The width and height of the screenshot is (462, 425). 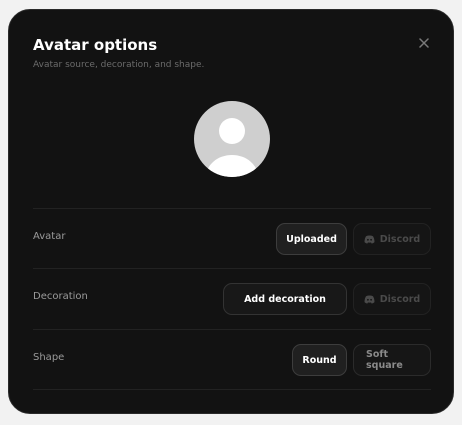 I want to click on add-decoration-button: Add decoration, so click(x=285, y=299).